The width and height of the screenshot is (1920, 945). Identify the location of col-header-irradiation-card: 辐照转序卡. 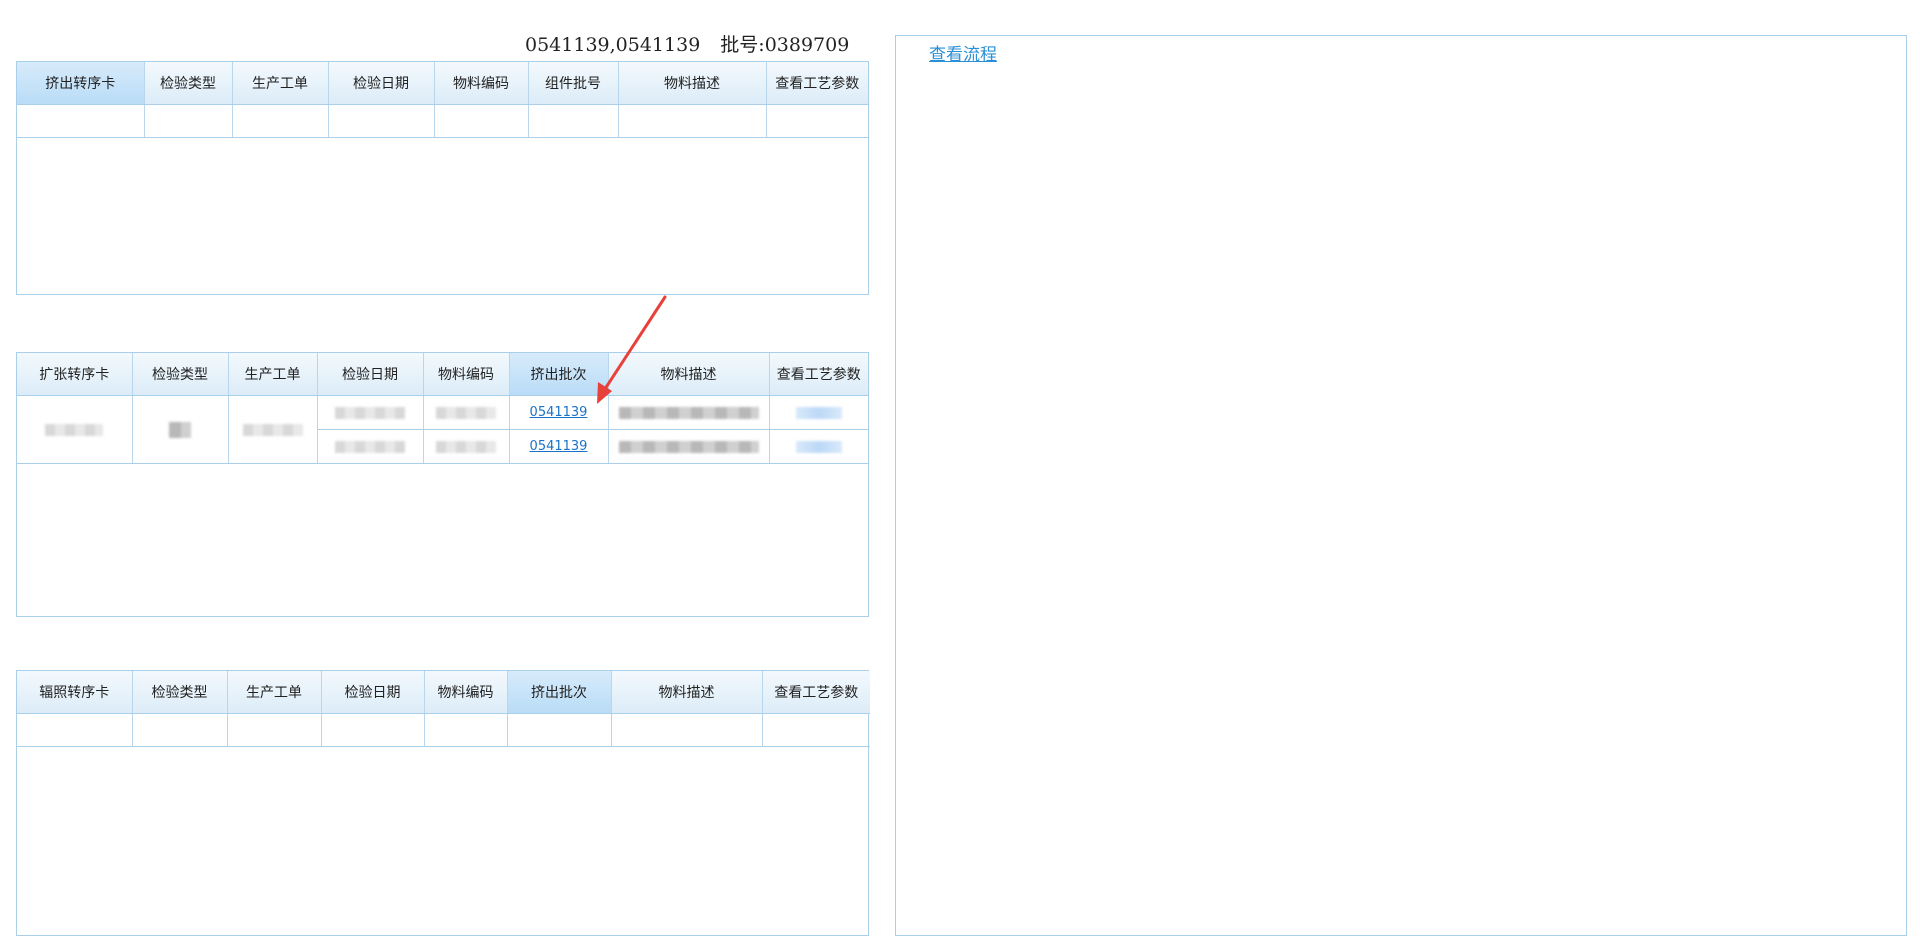
(75, 692).